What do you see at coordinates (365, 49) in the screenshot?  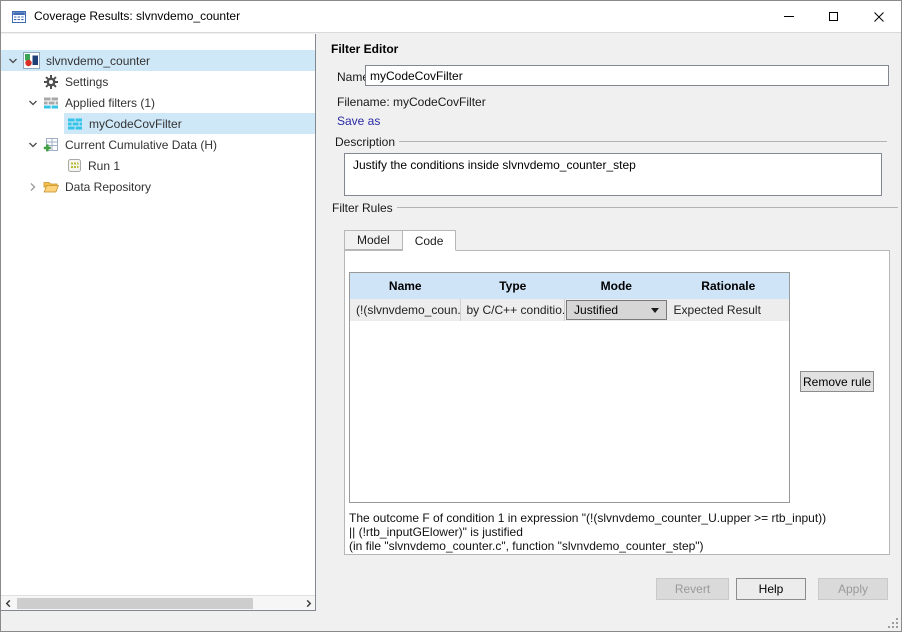 I see `panel-title: Filter Editor` at bounding box center [365, 49].